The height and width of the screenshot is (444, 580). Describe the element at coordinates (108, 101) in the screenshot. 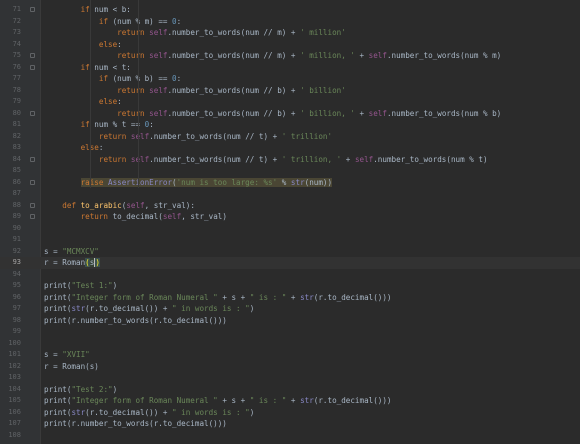

I see `code-token: else` at that location.